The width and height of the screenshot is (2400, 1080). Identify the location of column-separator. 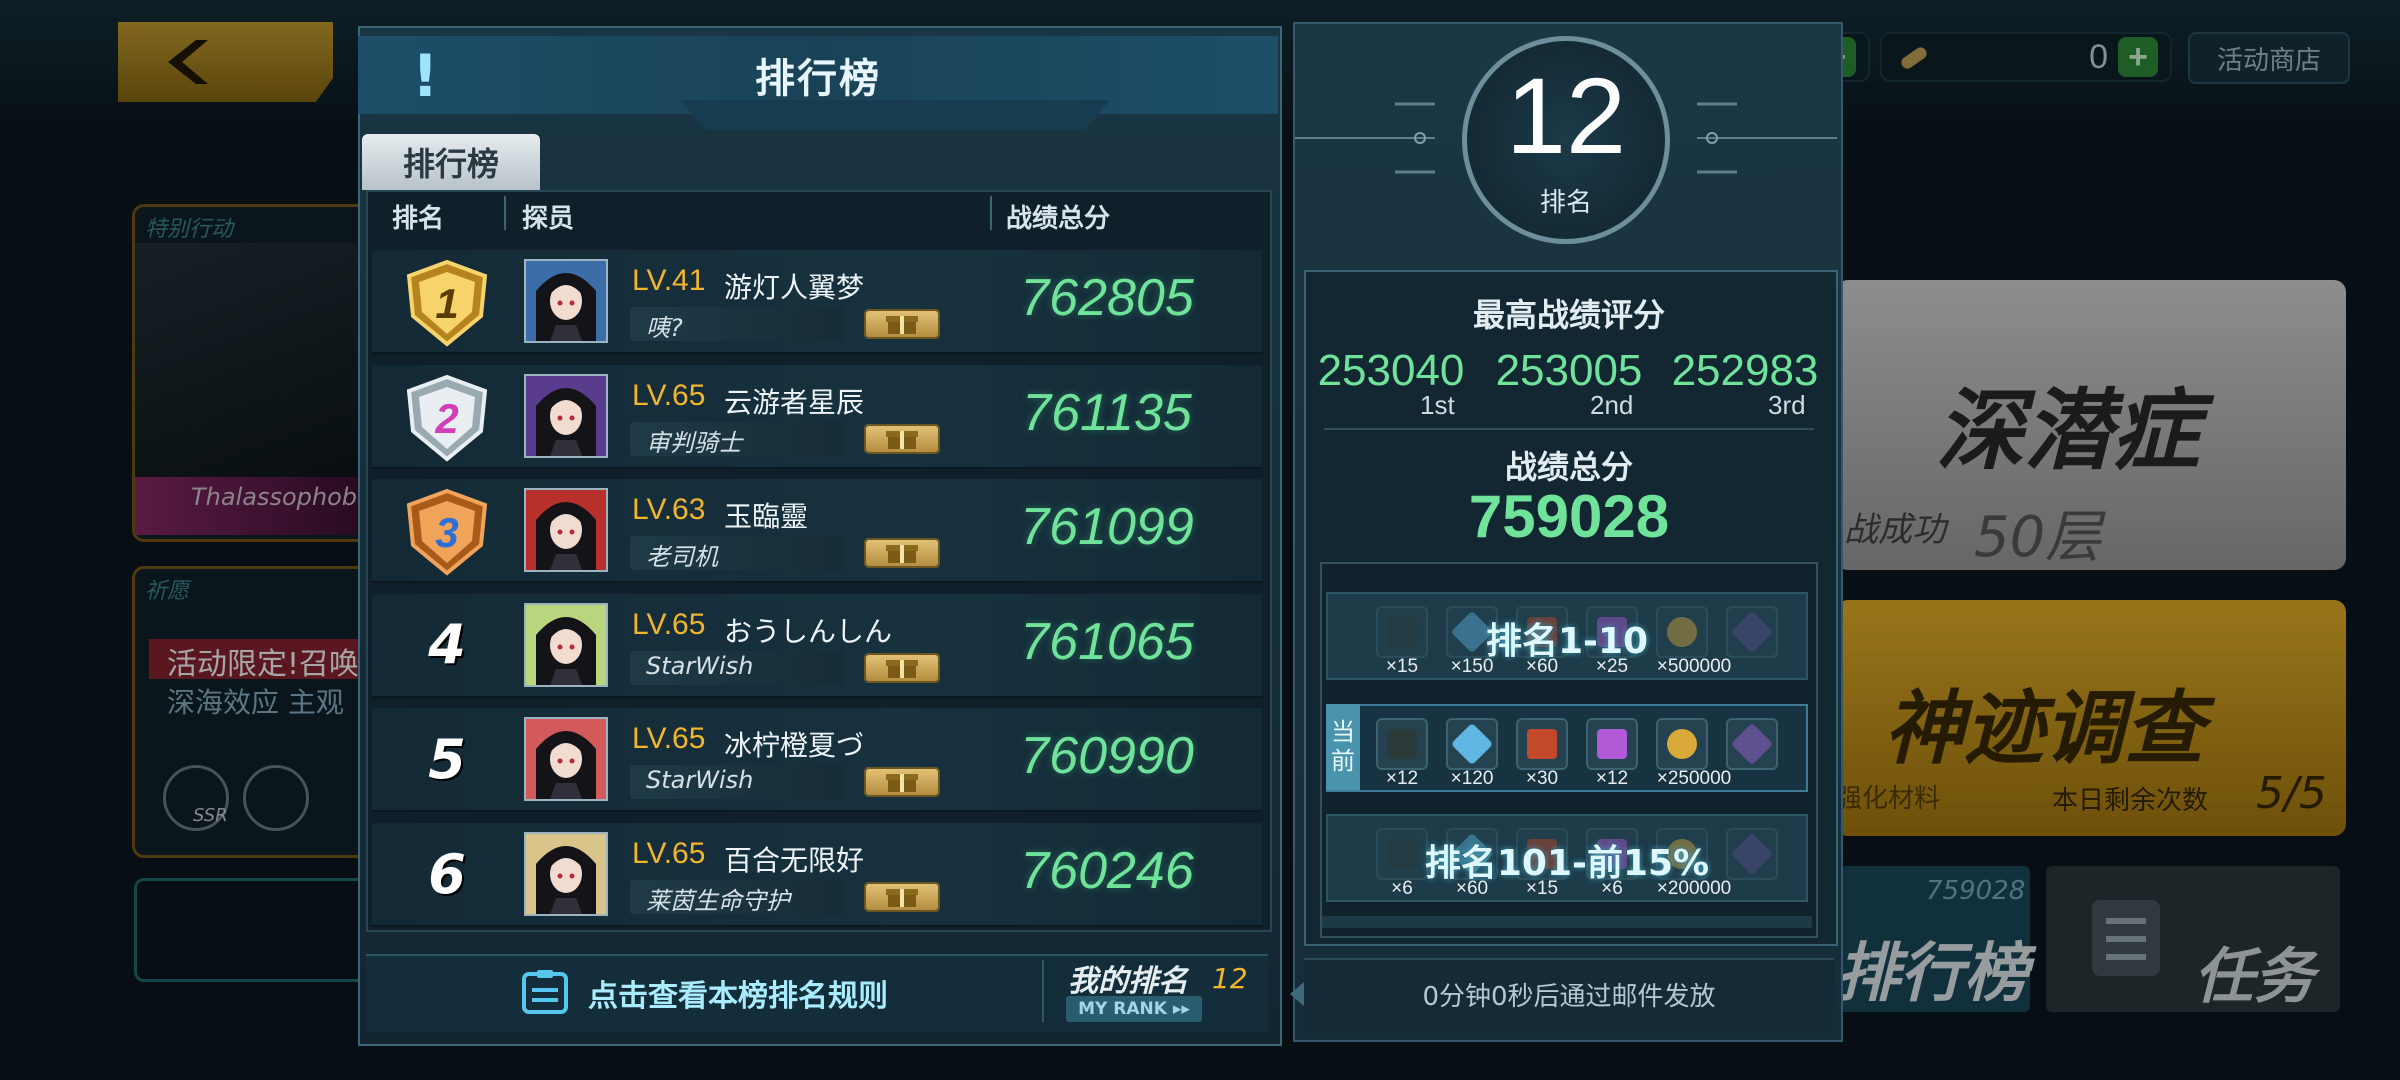
(505, 213).